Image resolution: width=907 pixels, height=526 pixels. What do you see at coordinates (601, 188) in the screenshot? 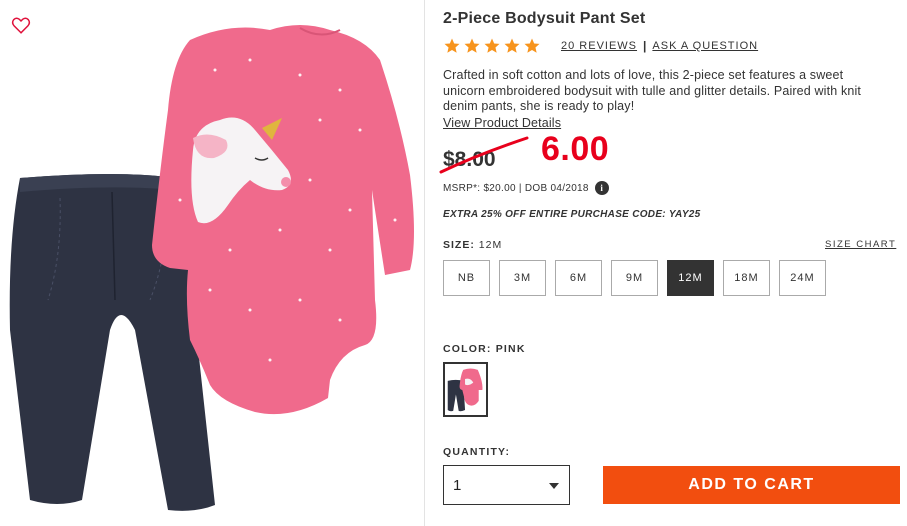
I see `info-icon: i` at bounding box center [601, 188].